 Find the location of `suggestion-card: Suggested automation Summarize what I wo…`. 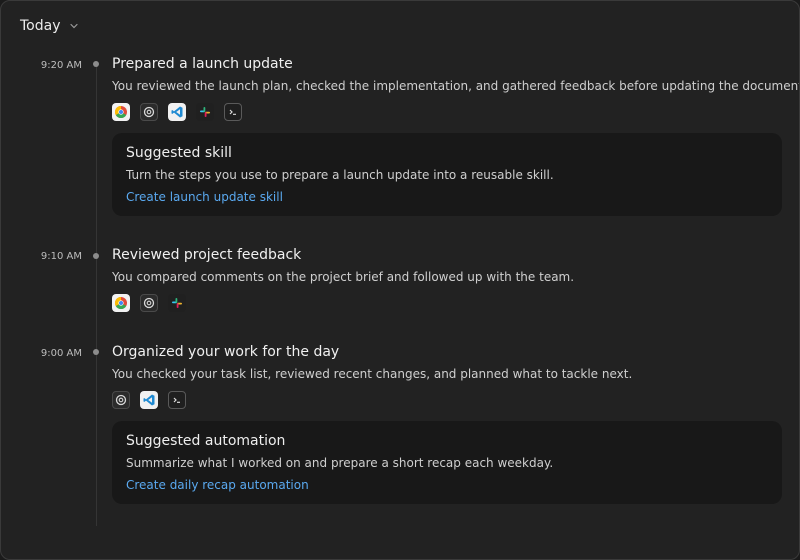

suggestion-card: Suggested automation Summarize what I wo… is located at coordinates (447, 462).